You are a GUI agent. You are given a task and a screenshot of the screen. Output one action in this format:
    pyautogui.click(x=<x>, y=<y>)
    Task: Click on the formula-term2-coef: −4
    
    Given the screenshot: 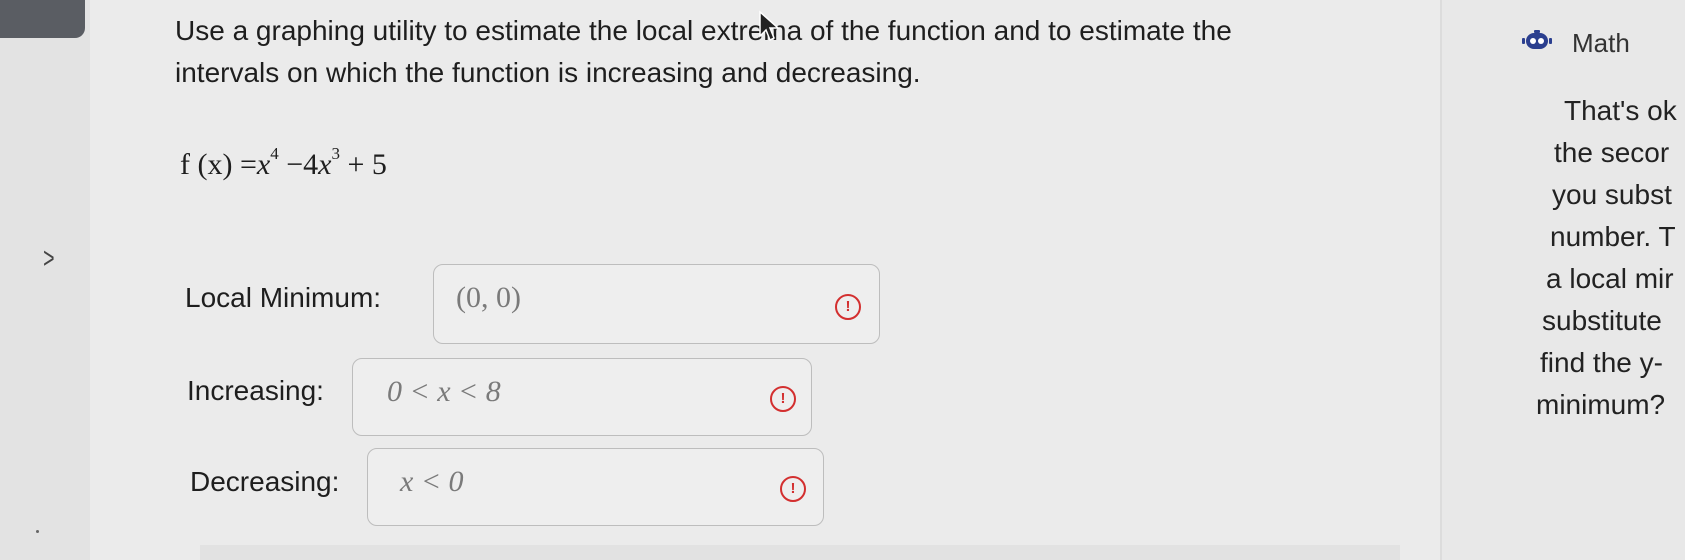 What is the action you would take?
    pyautogui.click(x=302, y=164)
    